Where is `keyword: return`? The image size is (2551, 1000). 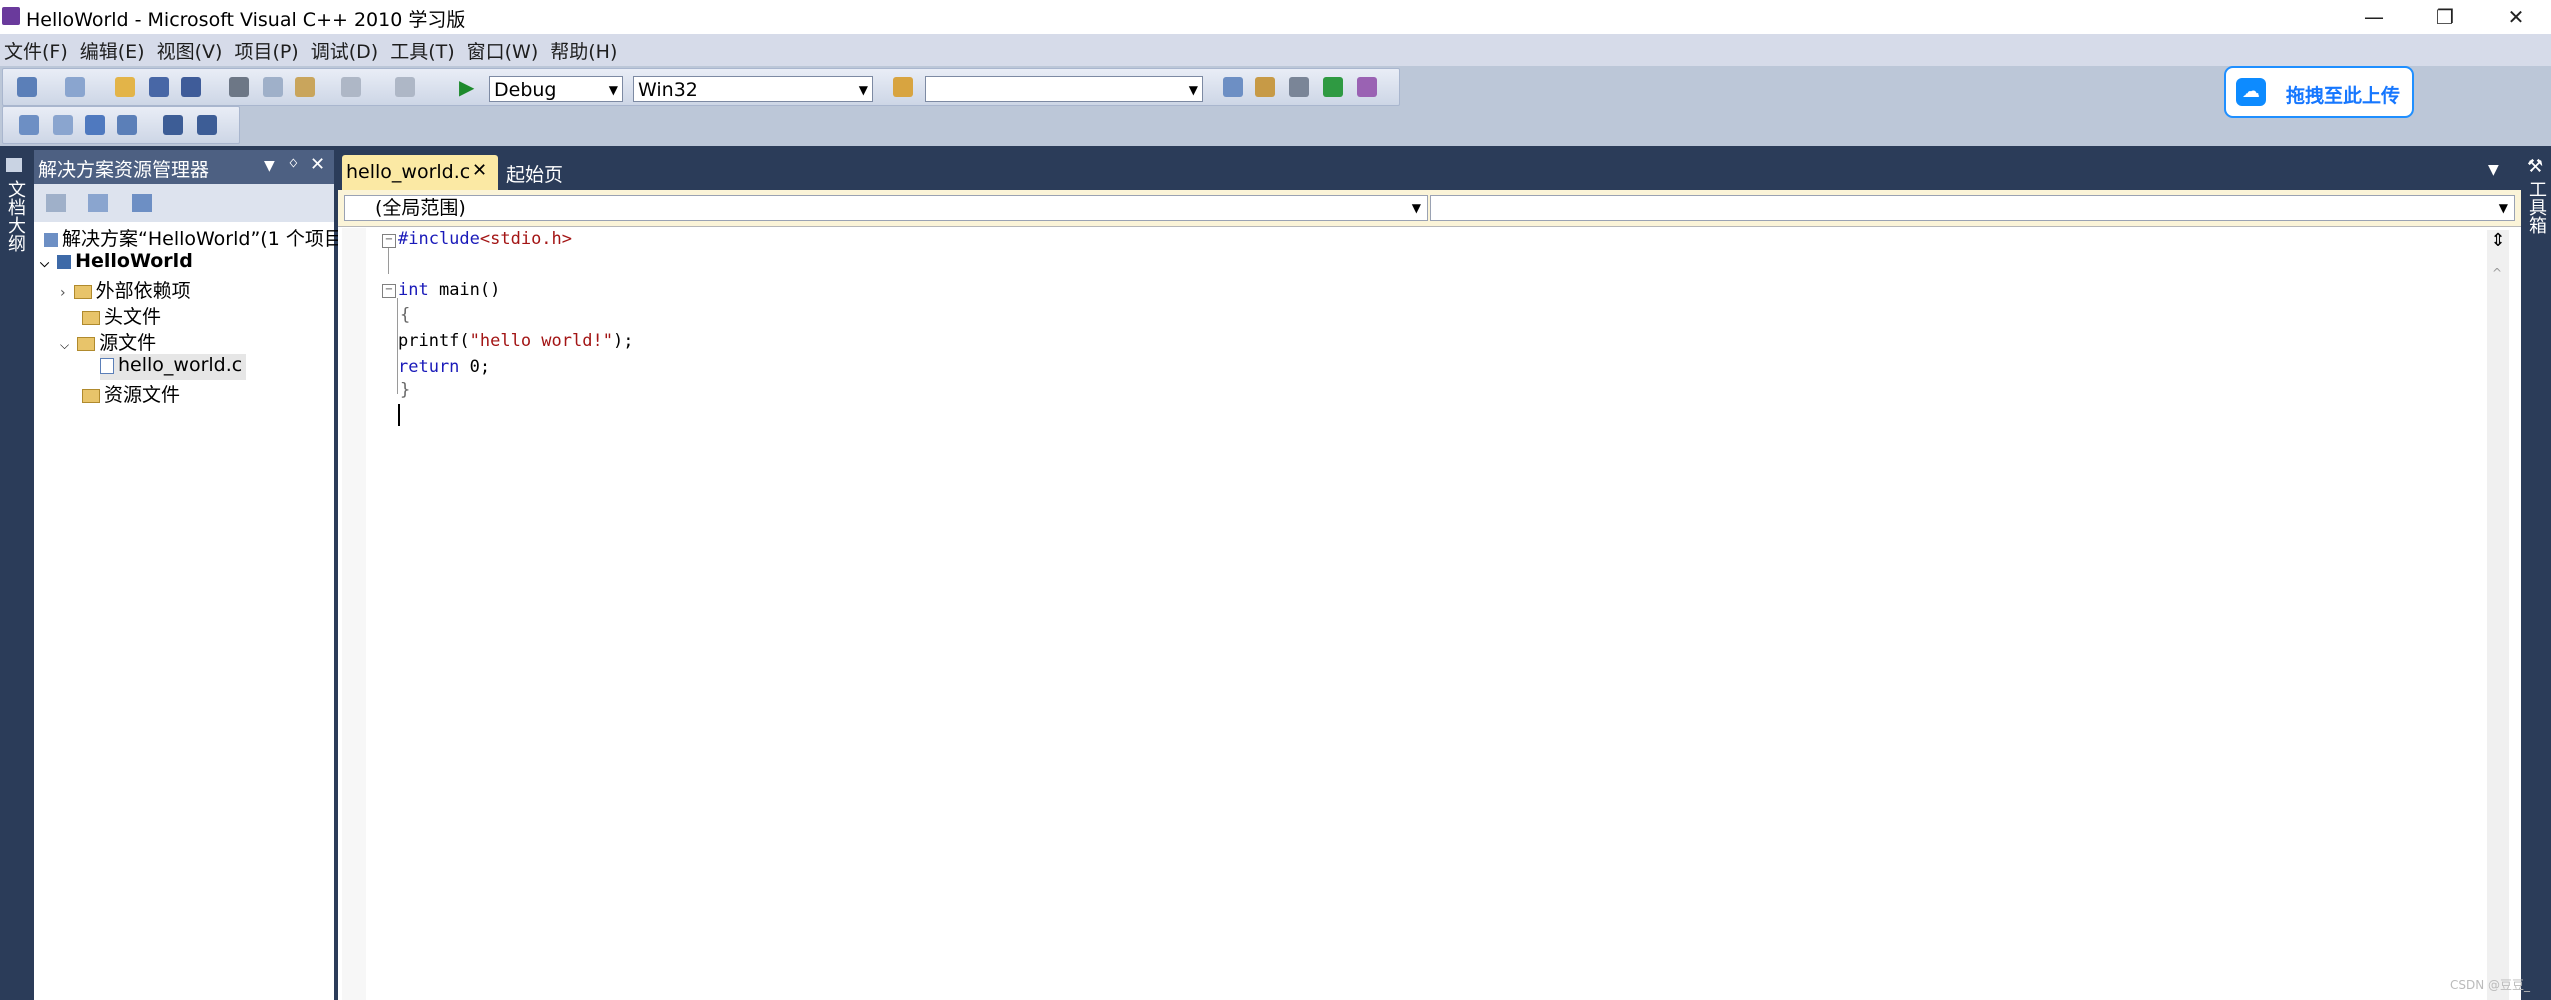 keyword: return is located at coordinates (429, 367).